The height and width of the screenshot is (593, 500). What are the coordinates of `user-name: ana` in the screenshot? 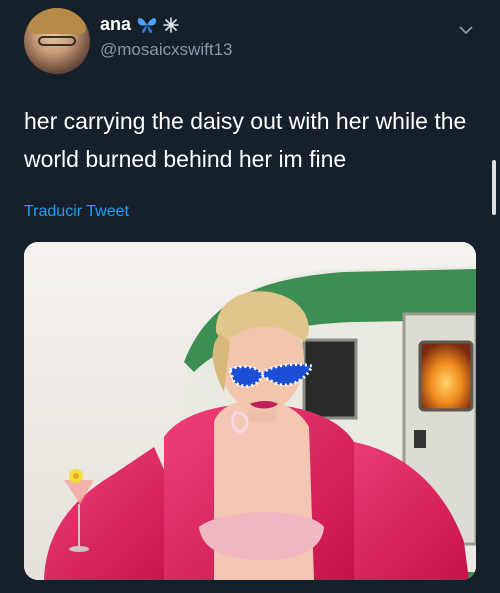 It's located at (139, 24).